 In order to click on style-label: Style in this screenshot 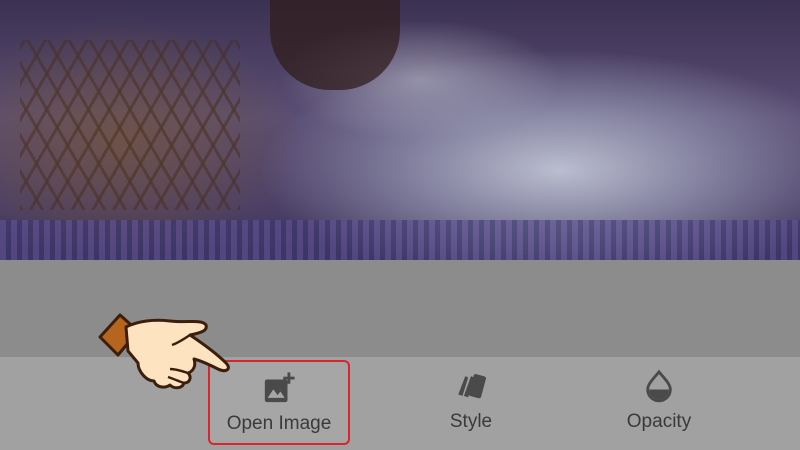, I will do `click(471, 421)`.